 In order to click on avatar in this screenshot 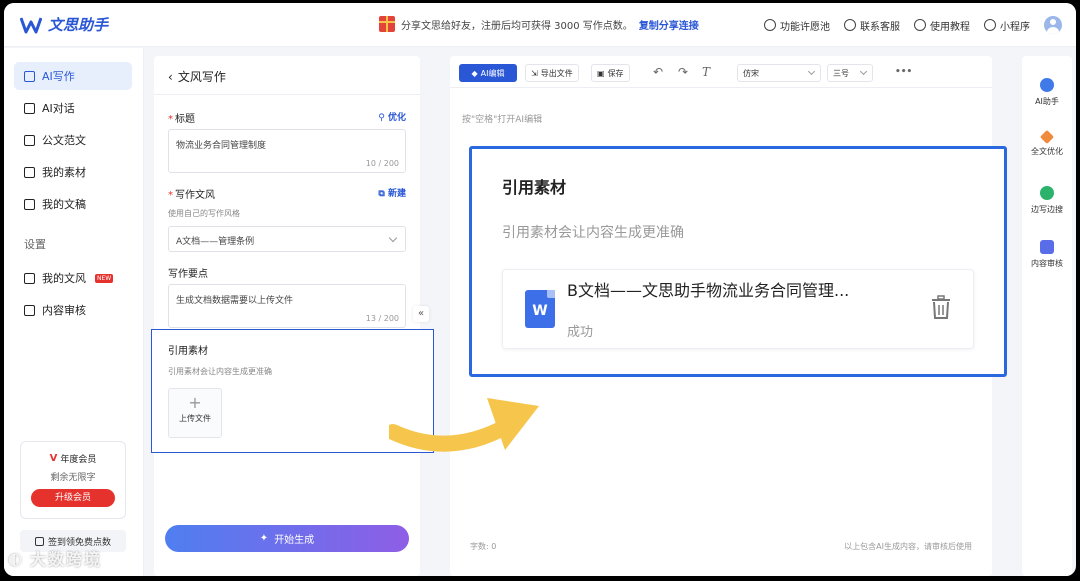, I will do `click(1053, 25)`.